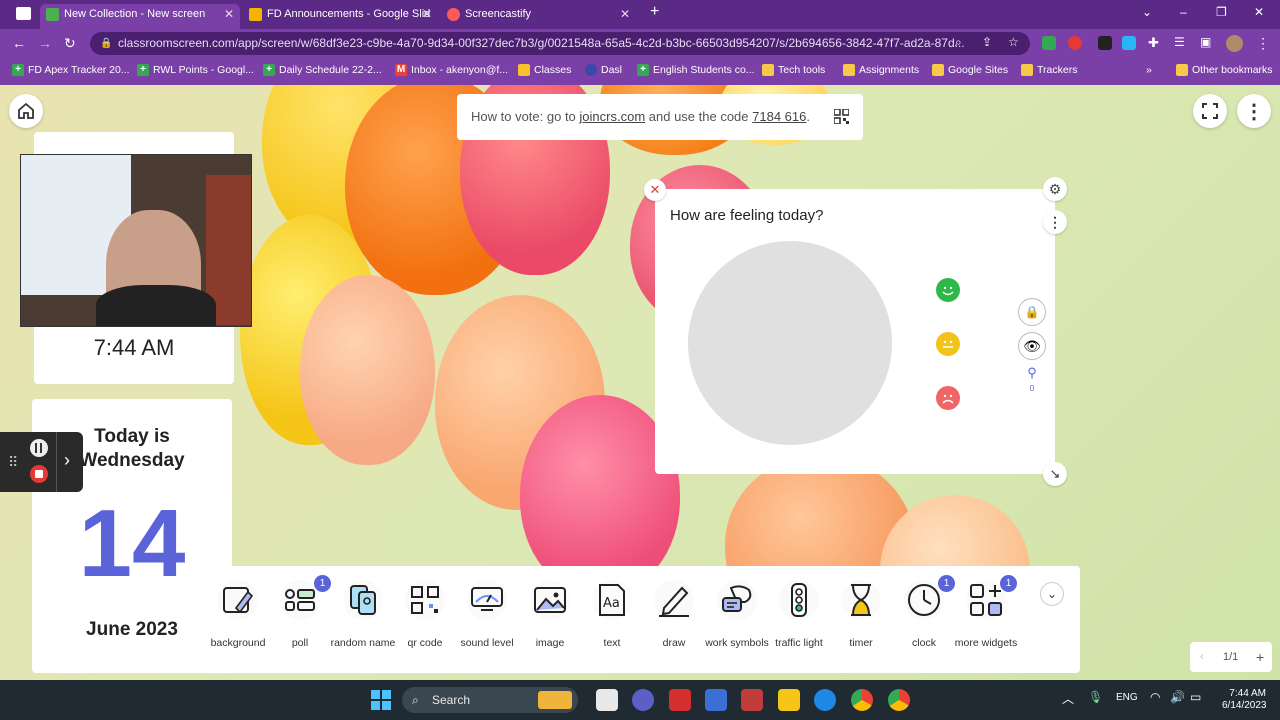 The height and width of the screenshot is (720, 1280). What do you see at coordinates (881, 70) in the screenshot?
I see `bookmark-folder: Assignments` at bounding box center [881, 70].